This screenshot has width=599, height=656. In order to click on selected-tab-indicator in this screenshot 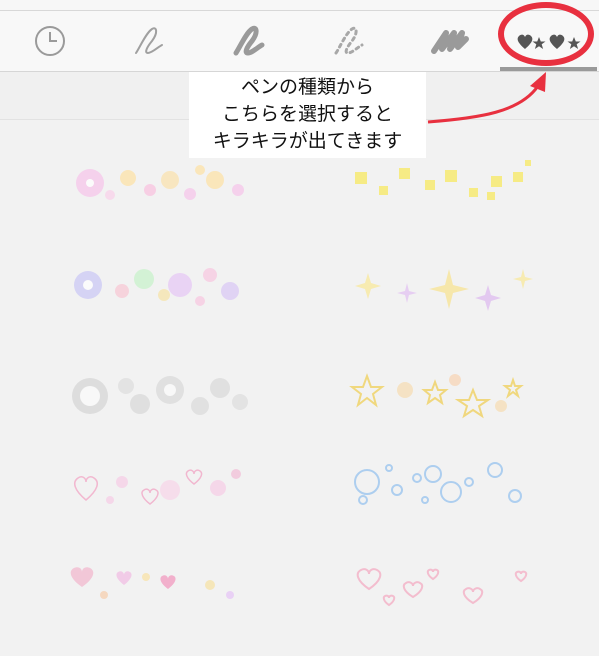, I will do `click(548, 69)`.